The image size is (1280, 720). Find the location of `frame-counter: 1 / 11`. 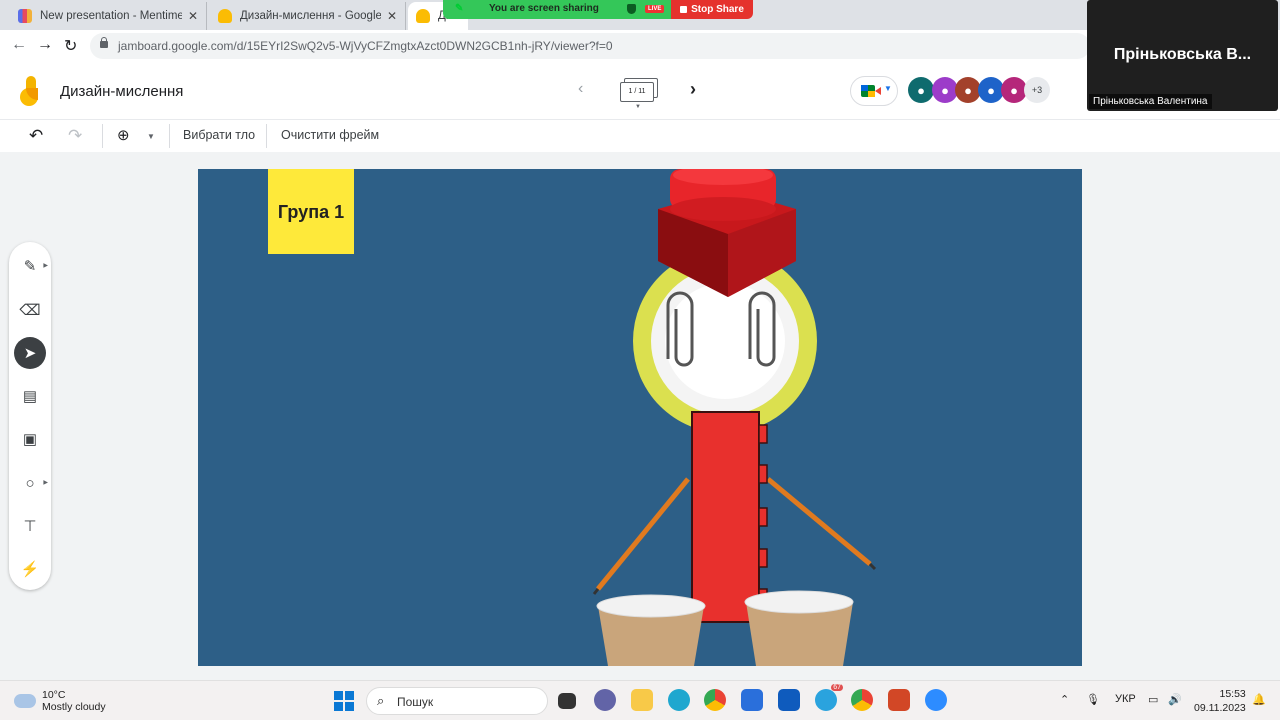

frame-counter: 1 / 11 is located at coordinates (637, 92).